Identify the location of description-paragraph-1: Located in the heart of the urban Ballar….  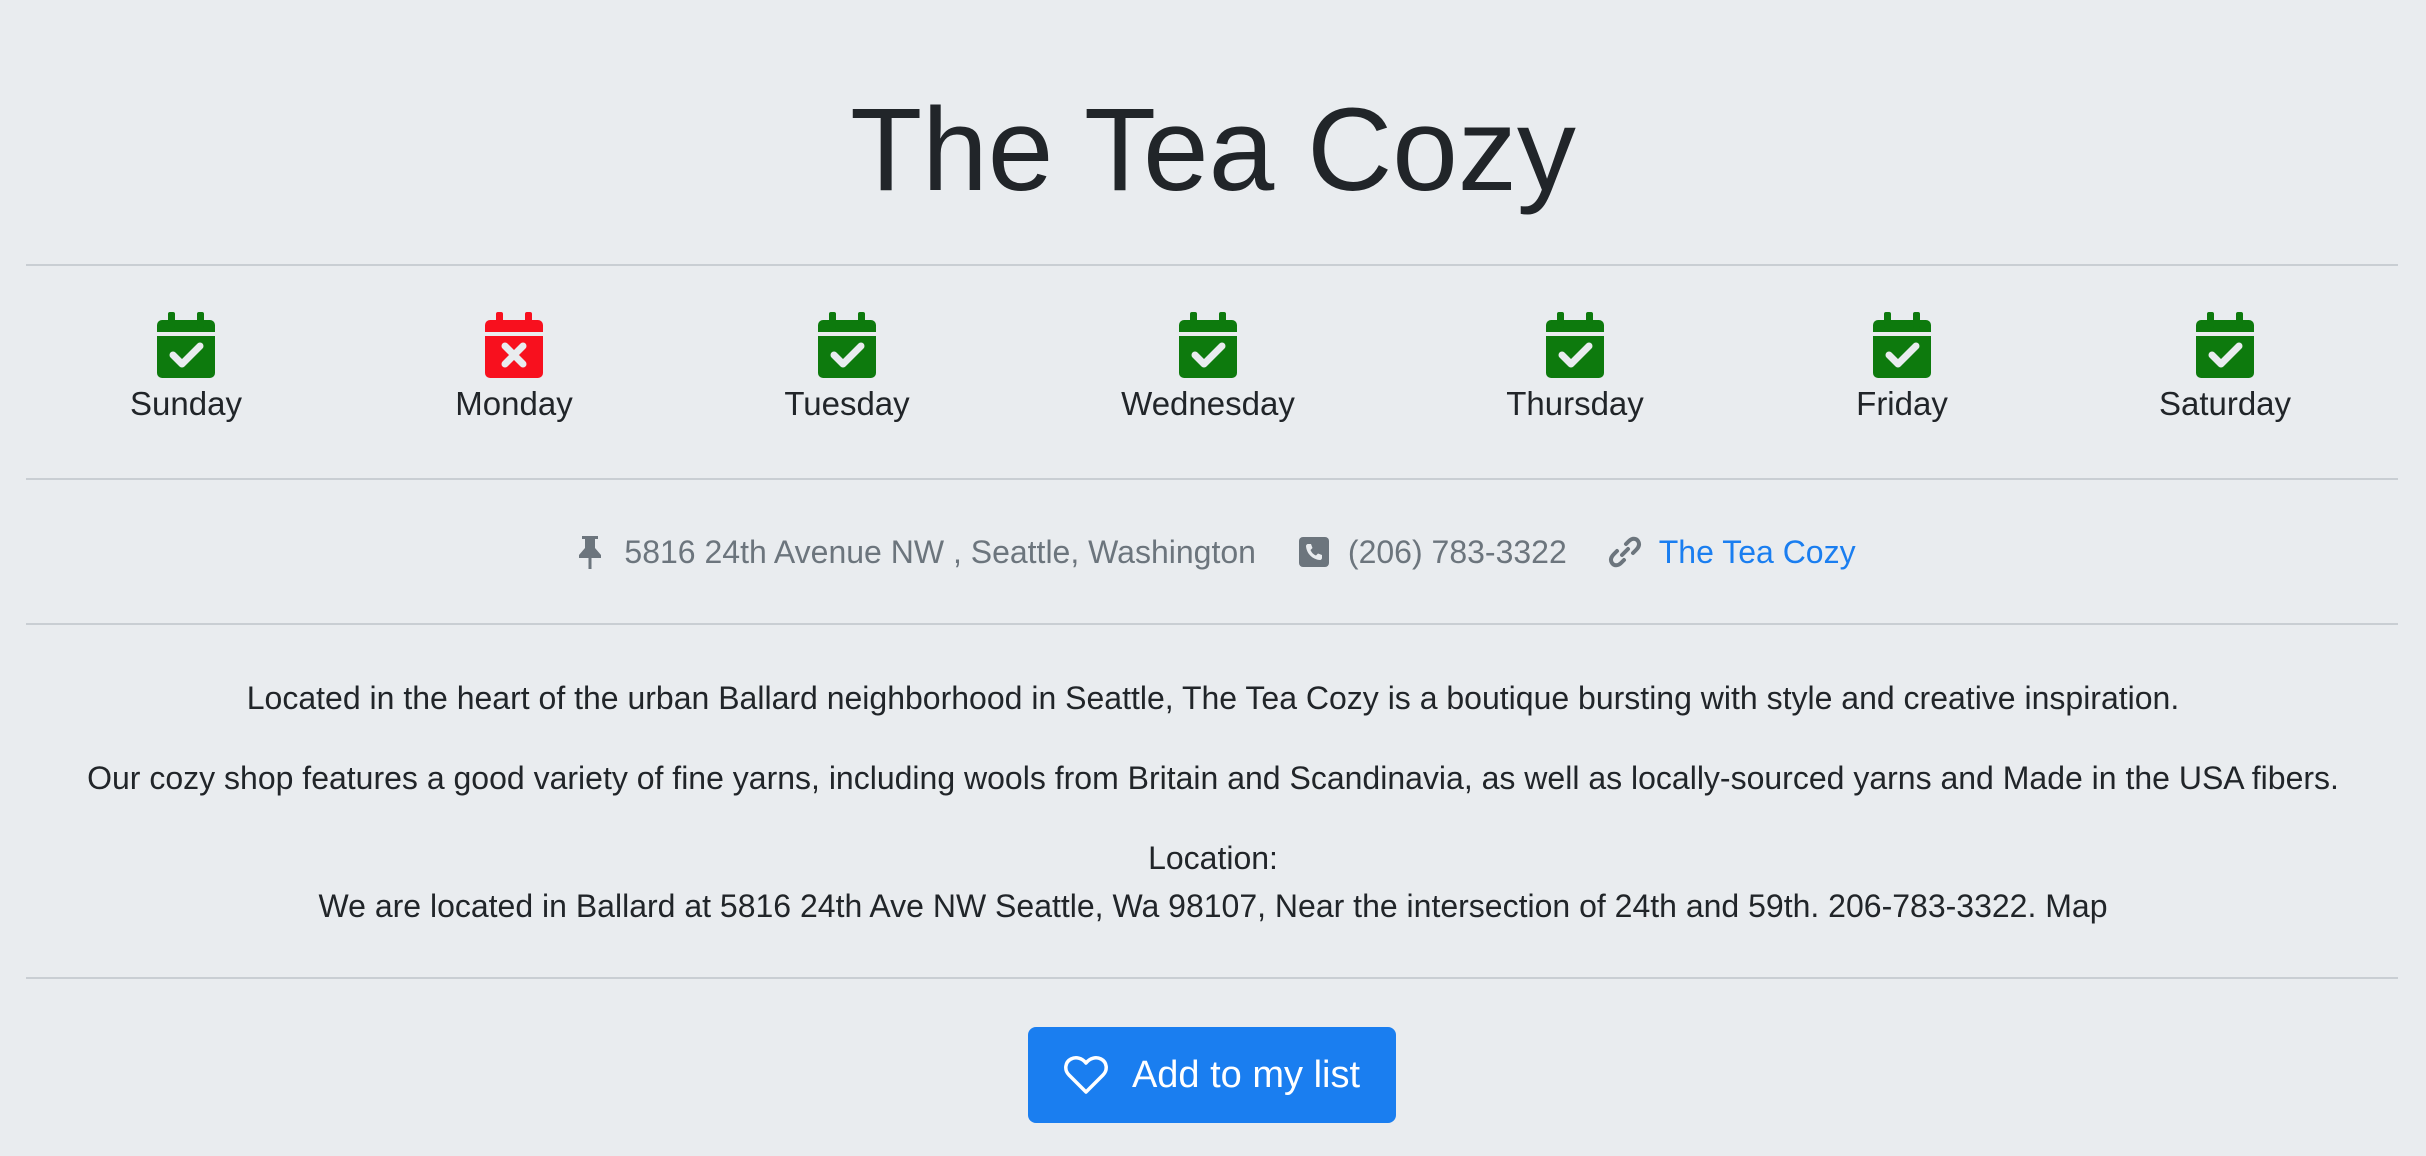
(1213, 698).